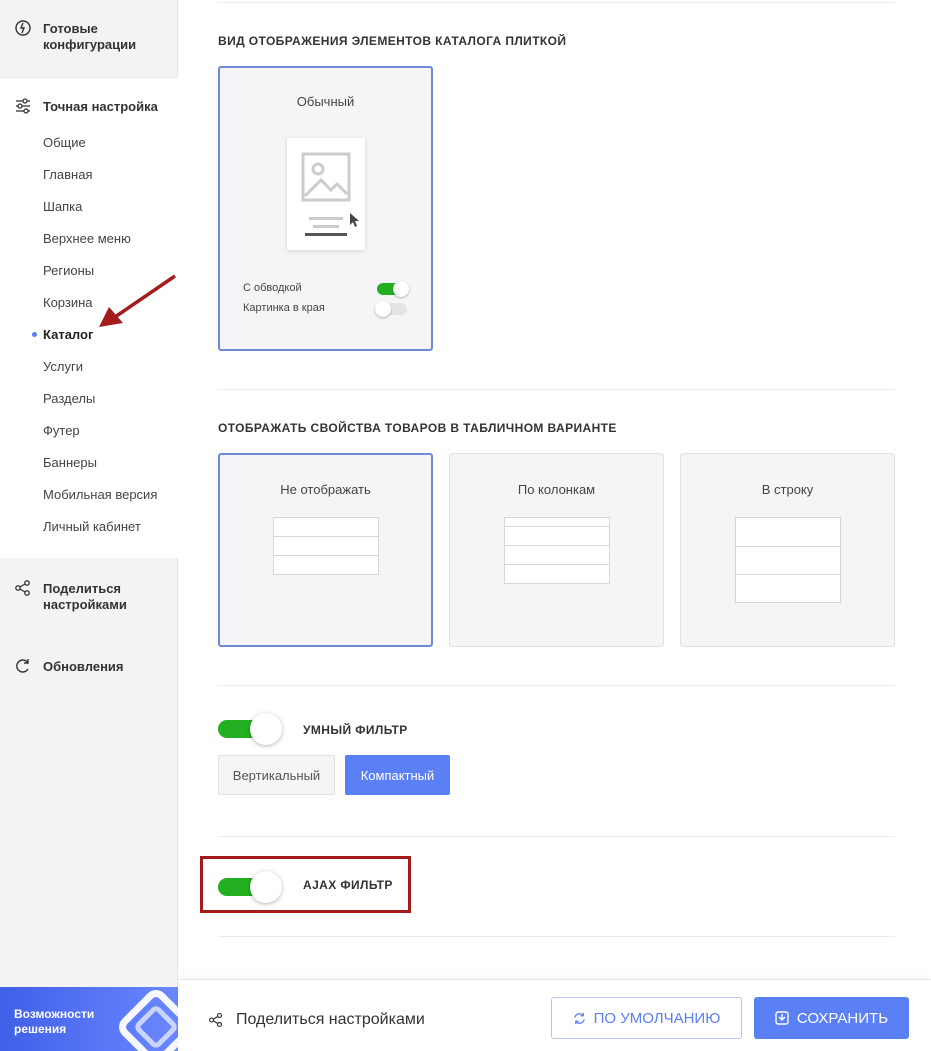  Describe the element at coordinates (250, 887) in the screenshot. I see `ajax-filter-toggle` at that location.